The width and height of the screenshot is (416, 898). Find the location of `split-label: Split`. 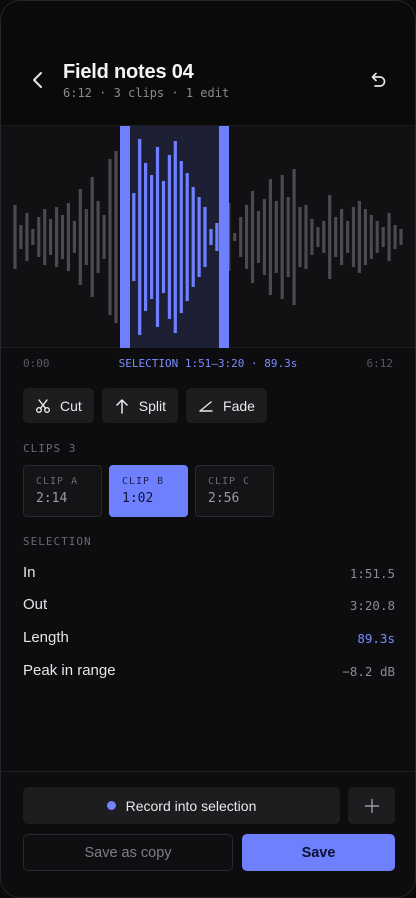

split-label: Split is located at coordinates (152, 405).